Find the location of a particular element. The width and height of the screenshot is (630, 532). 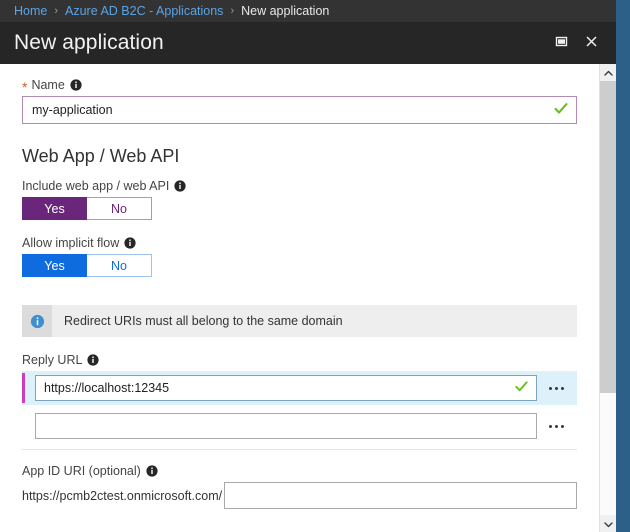

maximize-icon is located at coordinates (561, 43).